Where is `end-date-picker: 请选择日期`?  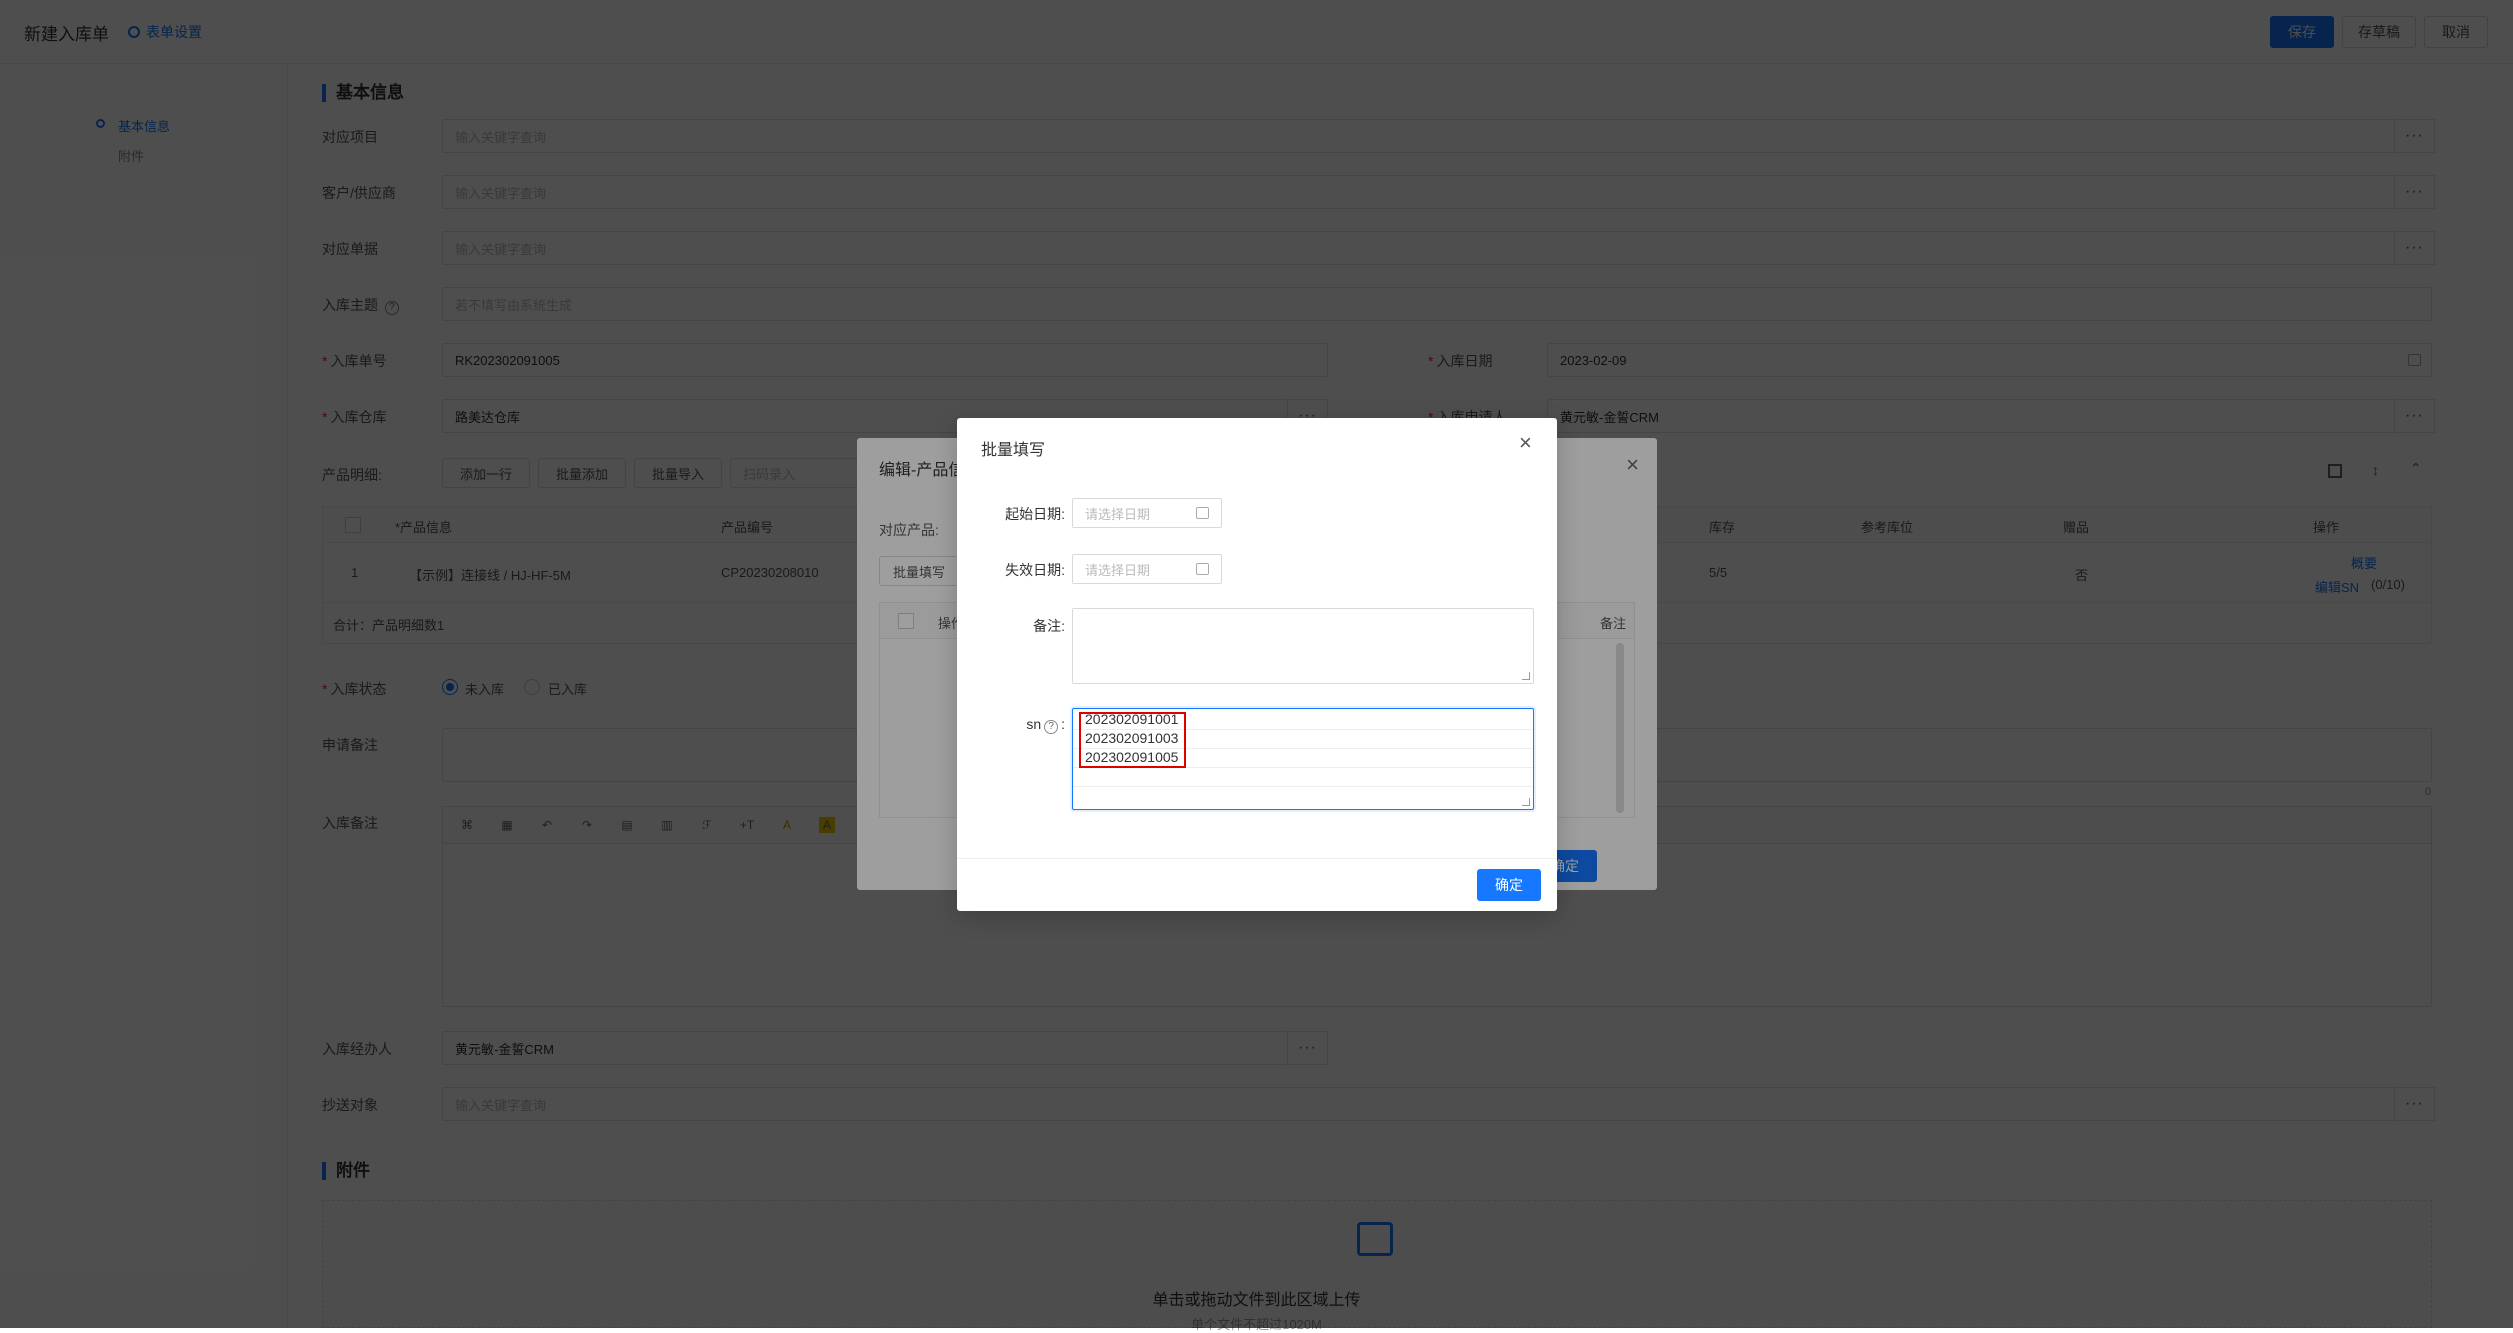 end-date-picker: 请选择日期 is located at coordinates (1147, 569).